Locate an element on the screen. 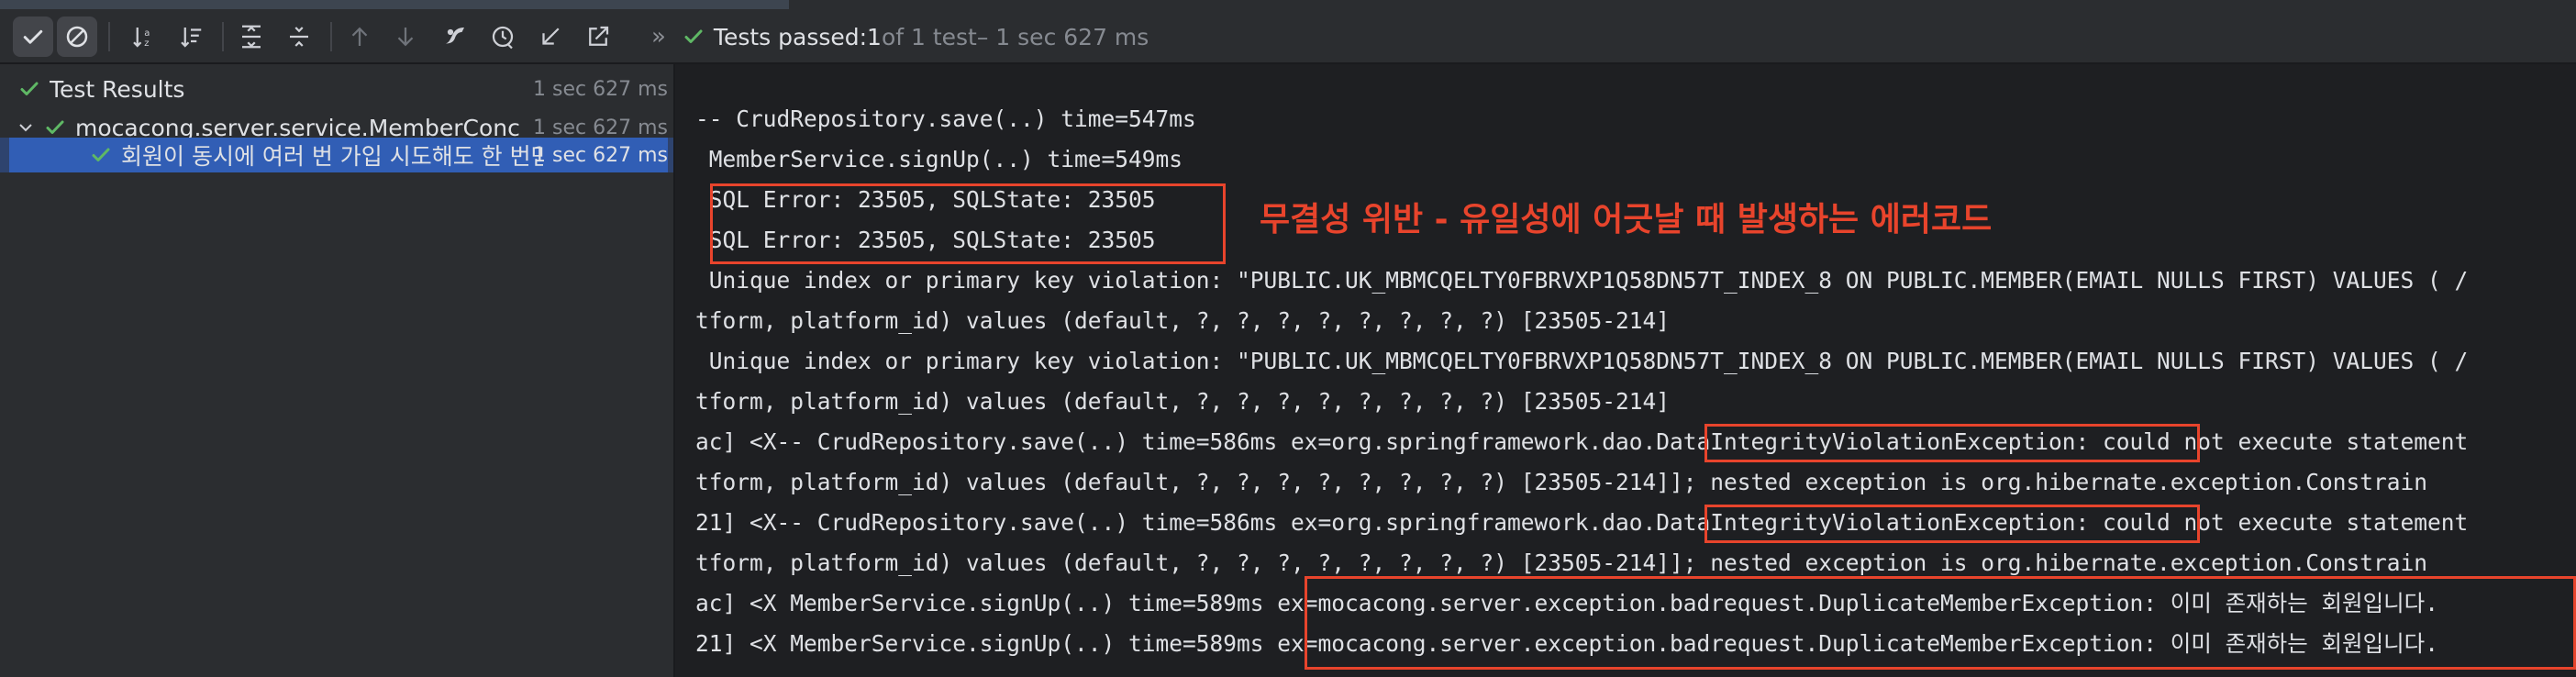 The height and width of the screenshot is (677, 2576). tree-item-label: 회원이 동시에 여러 번 가입 시도해도 한 번만 is located at coordinates (332, 157).